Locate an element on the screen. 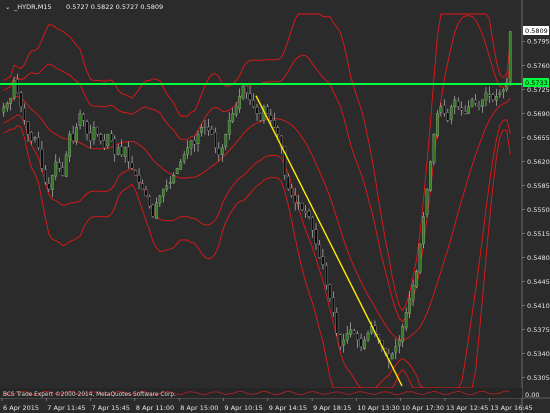  price-tick-label: 0.5550 is located at coordinates (538, 210).